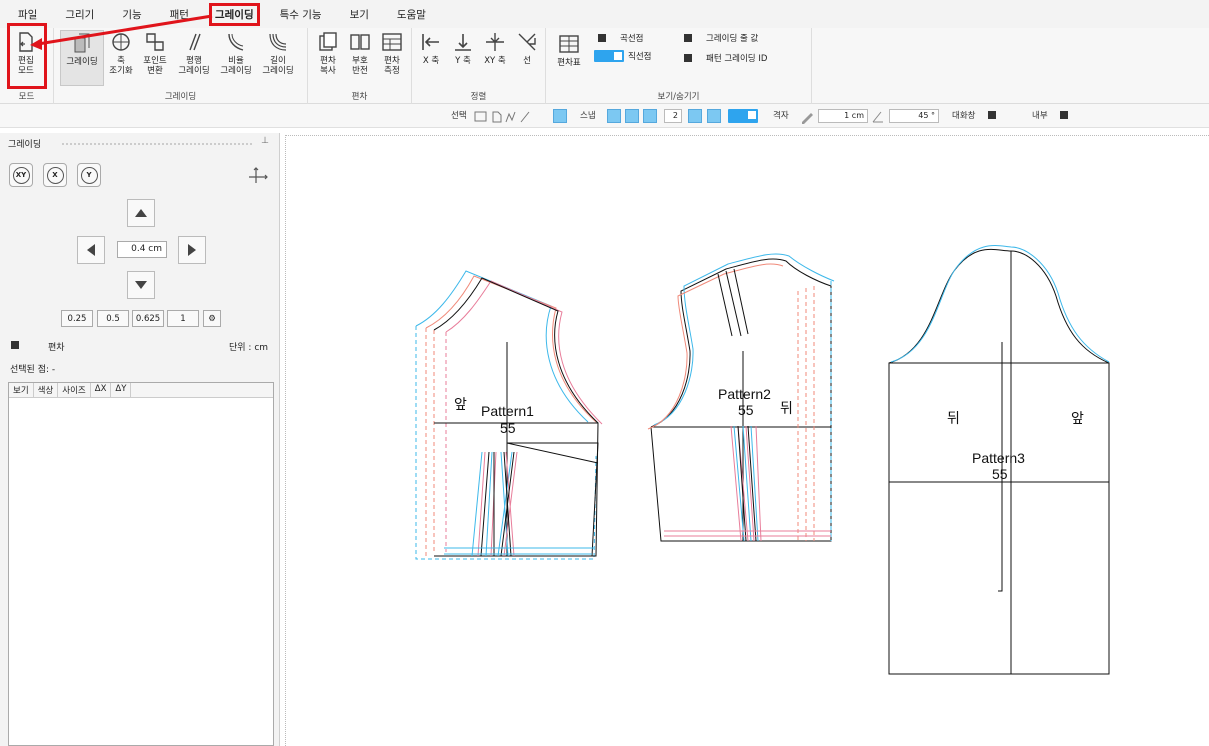  What do you see at coordinates (679, 66) in the screenshot?
I see `view-group: 편차표 곡선점 직선점 그레이딩 줄 값 패턴 그레이딩 ID 보기/숨기기` at bounding box center [679, 66].